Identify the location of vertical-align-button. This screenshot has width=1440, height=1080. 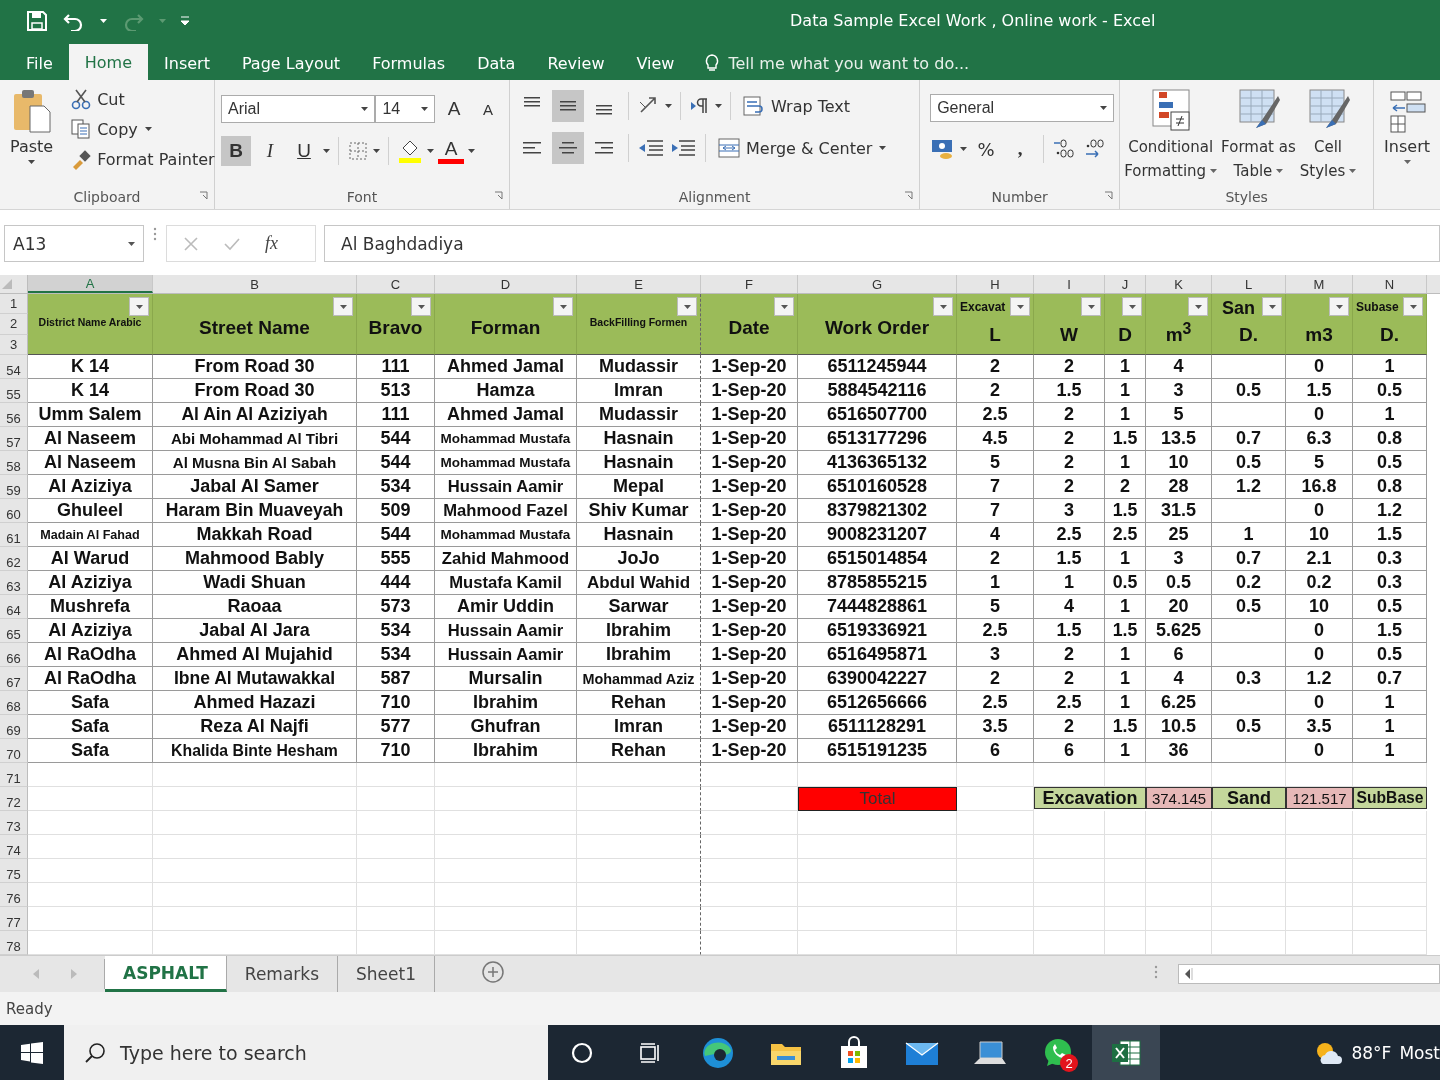
(568, 106).